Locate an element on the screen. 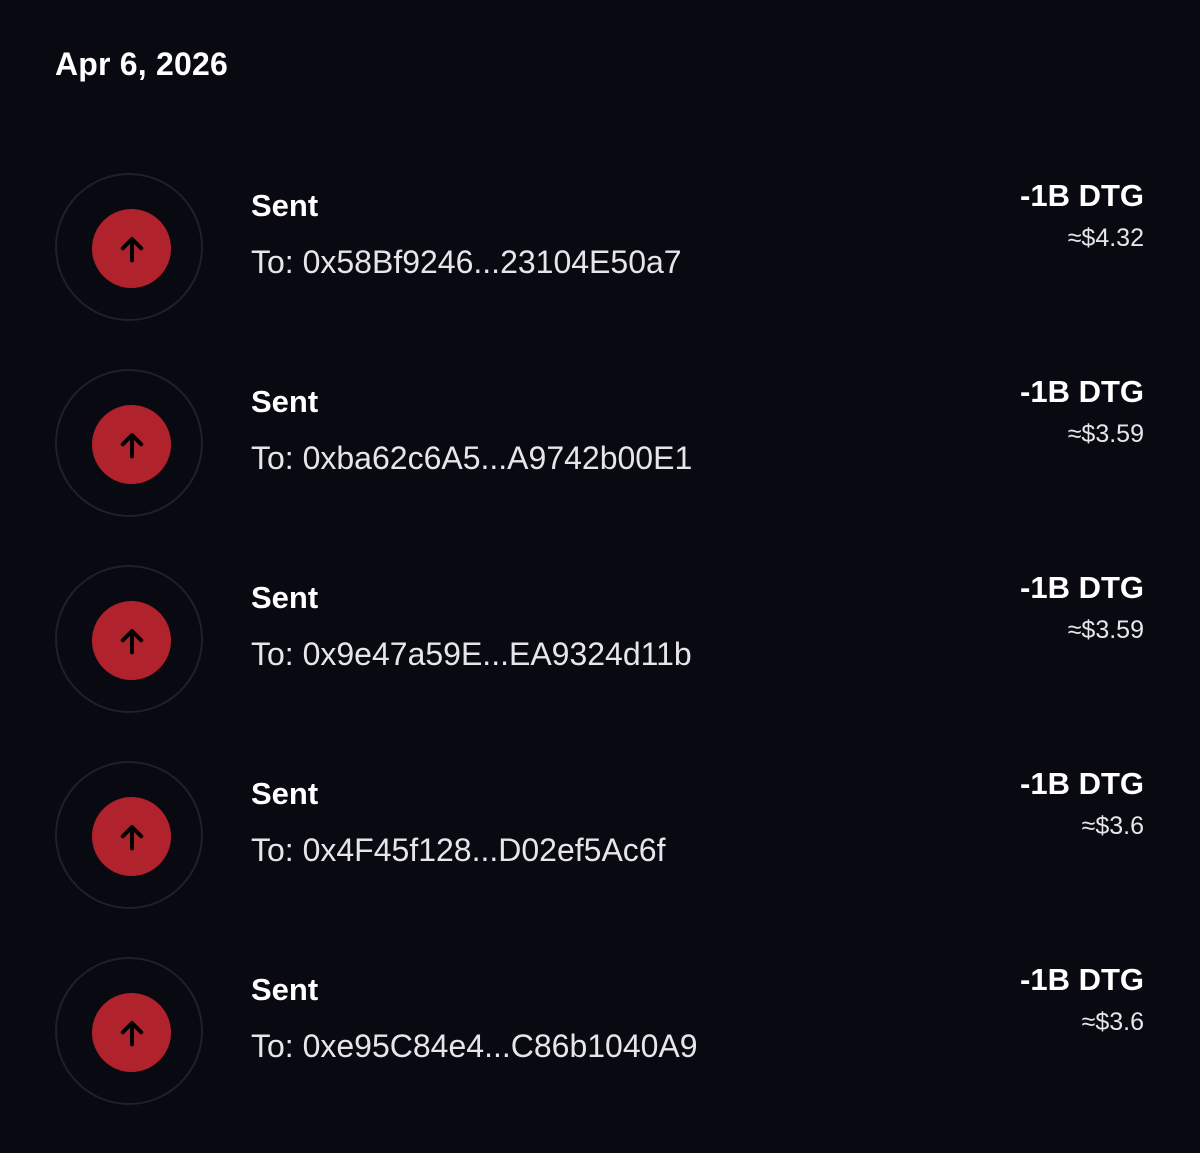 Image resolution: width=1200 pixels, height=1153 pixels. recipient-address: To: 0x9e47a59E...EA9324d11b is located at coordinates (471, 654).